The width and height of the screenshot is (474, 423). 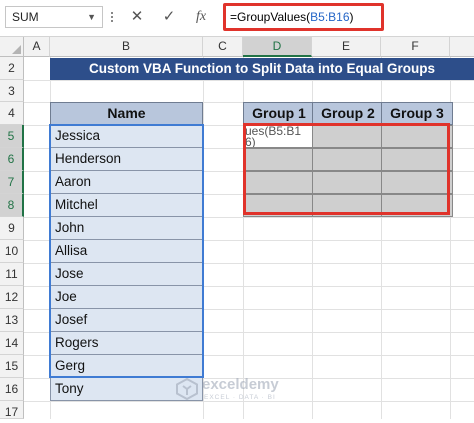 I want to click on formula-input: =GroupValues(B5:B16), so click(x=303, y=17).